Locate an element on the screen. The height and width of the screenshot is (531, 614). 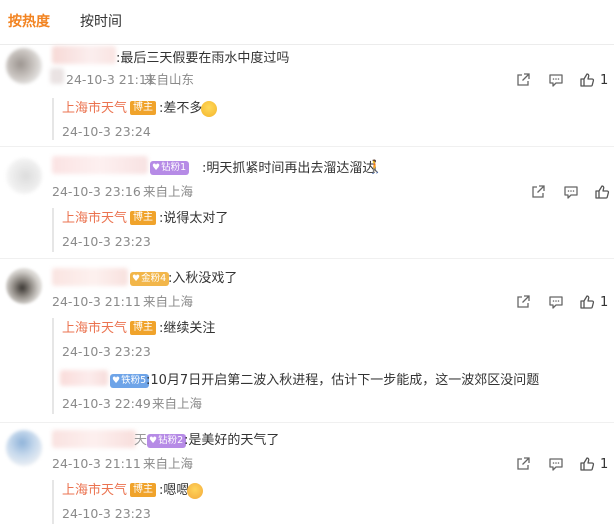
reply-text: :嗯嗯 is located at coordinates (174, 490).